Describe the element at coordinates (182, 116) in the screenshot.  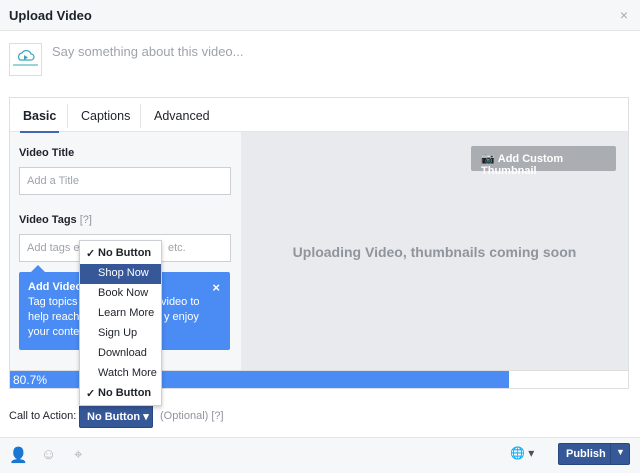
I see `tab-advanced: Advanced` at that location.